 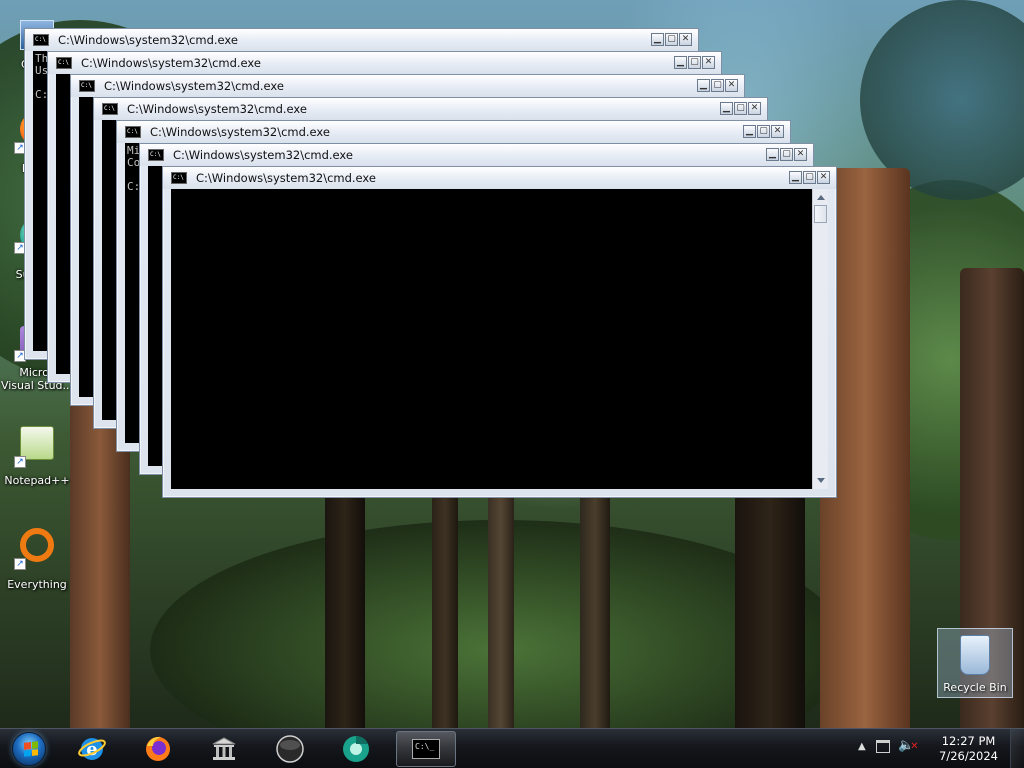 I want to click on desktop-icon-label: Recycle Bin, so click(x=975, y=687).